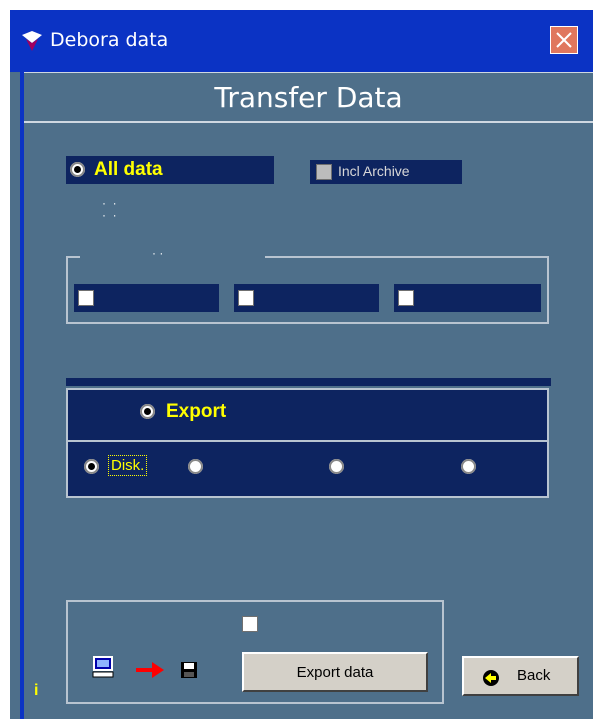 The image size is (593, 719). I want to click on disk-label: Disk., so click(128, 465).